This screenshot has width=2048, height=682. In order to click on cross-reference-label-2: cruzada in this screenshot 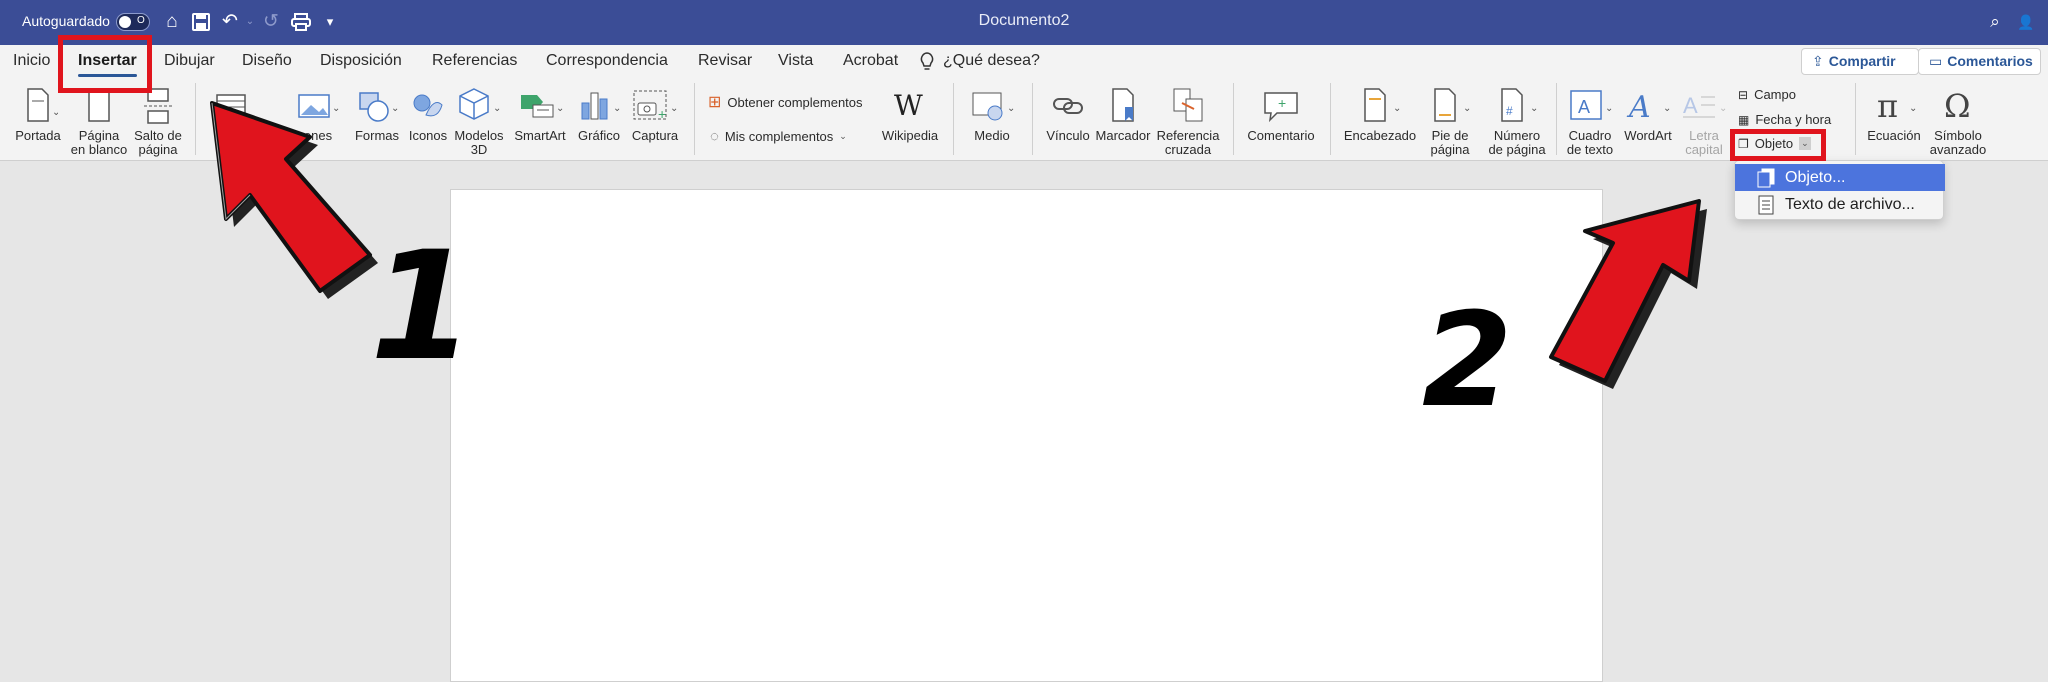, I will do `click(1188, 149)`.